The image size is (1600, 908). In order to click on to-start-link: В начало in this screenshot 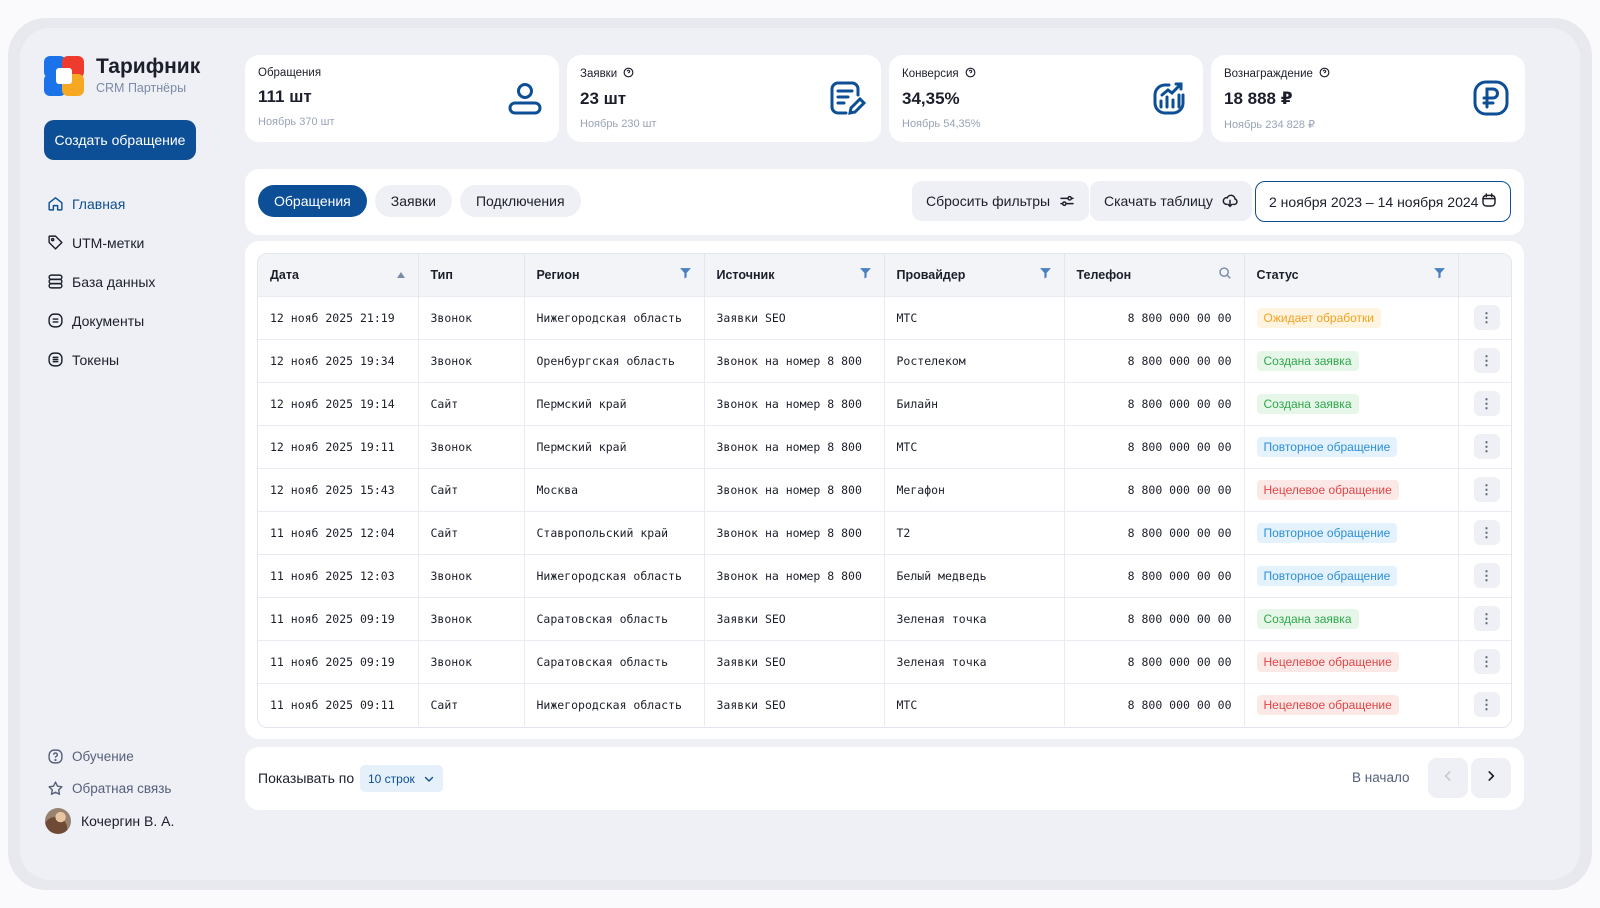, I will do `click(1381, 777)`.